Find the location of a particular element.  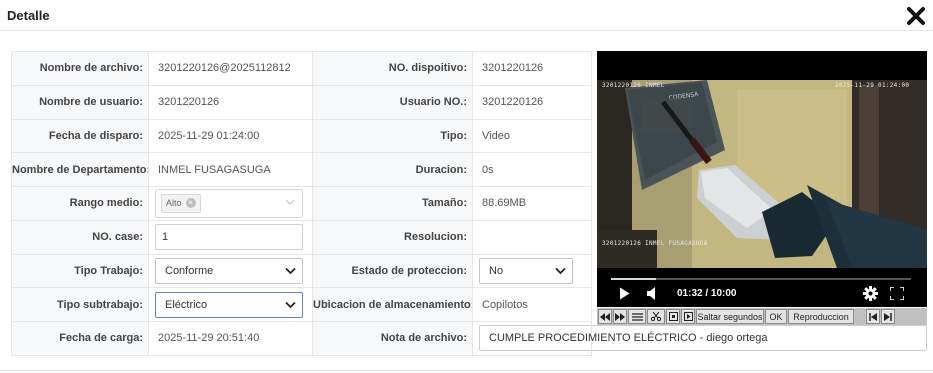

case-no-input is located at coordinates (229, 237).